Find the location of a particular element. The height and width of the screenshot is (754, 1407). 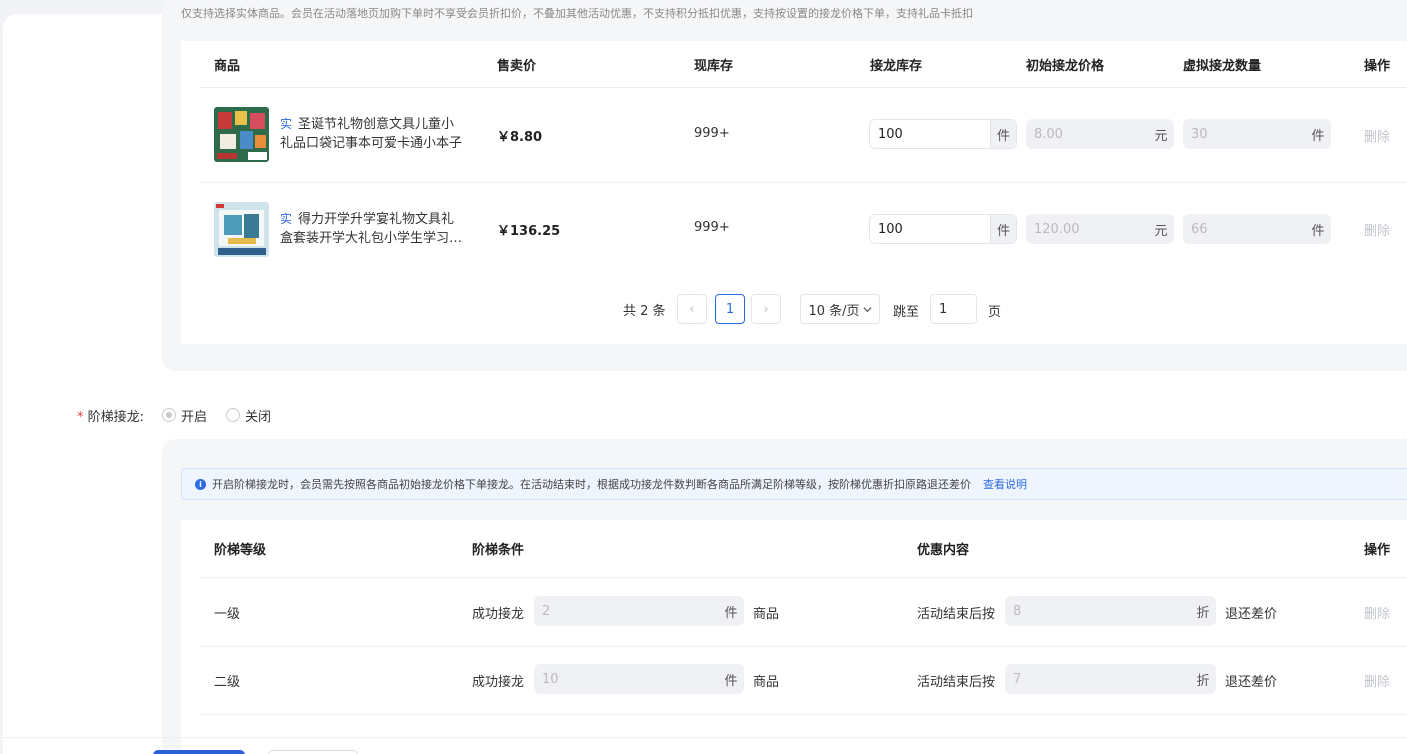

prev-page-button: ‹ is located at coordinates (692, 309).